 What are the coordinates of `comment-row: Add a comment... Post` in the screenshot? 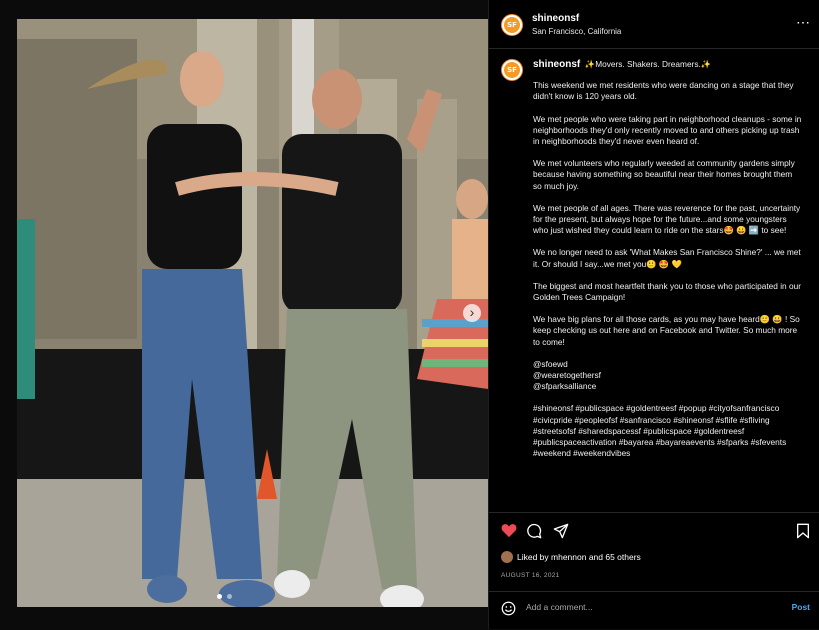 It's located at (654, 610).